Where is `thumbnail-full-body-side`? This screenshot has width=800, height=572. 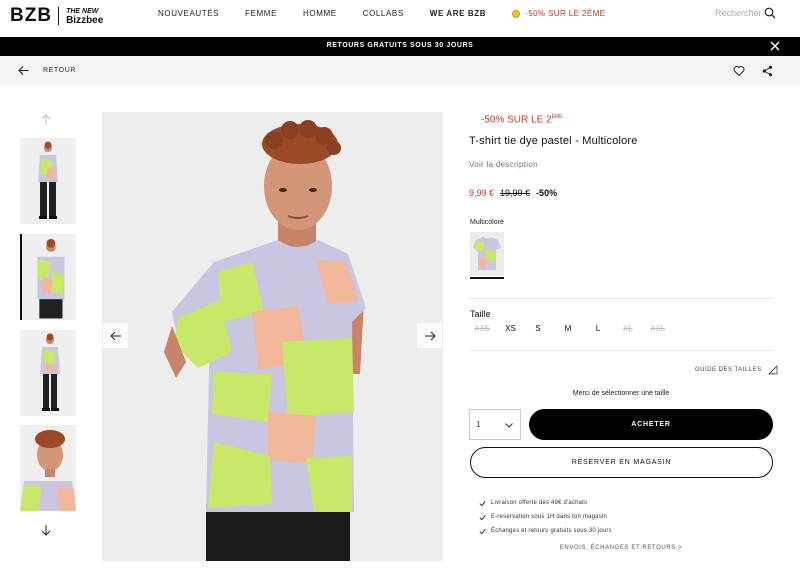 thumbnail-full-body-side is located at coordinates (48, 373).